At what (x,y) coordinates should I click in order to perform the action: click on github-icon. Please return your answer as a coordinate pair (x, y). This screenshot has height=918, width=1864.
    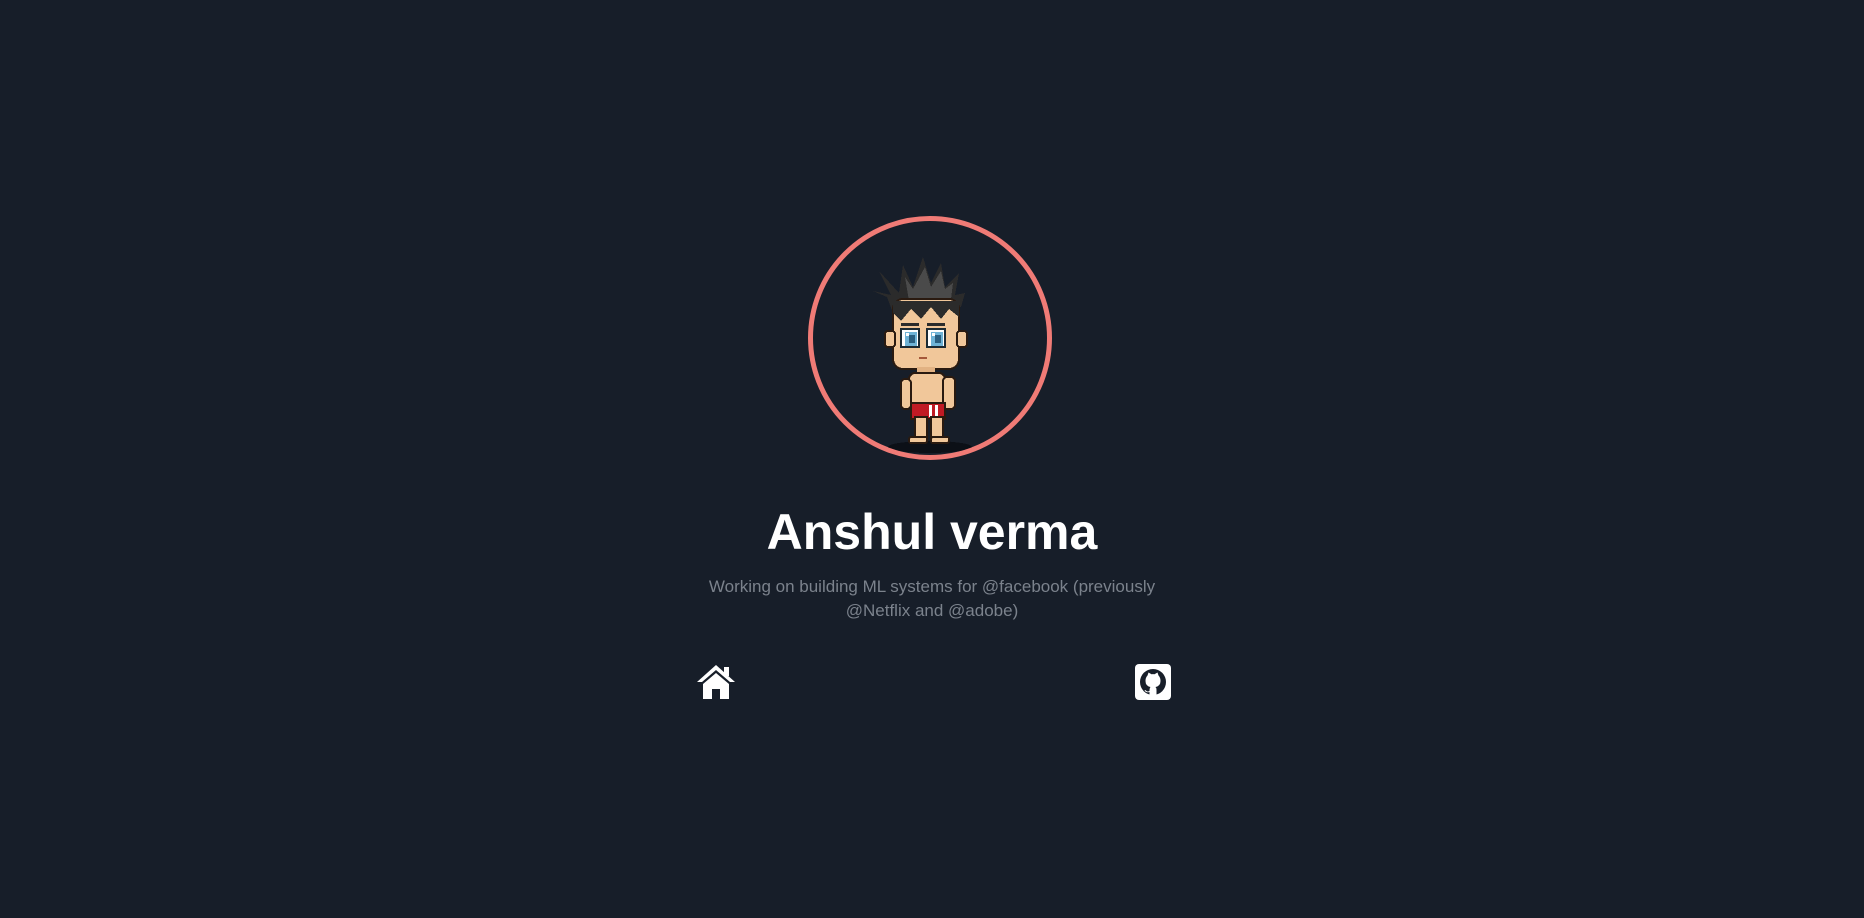
    Looking at the image, I should click on (1153, 682).